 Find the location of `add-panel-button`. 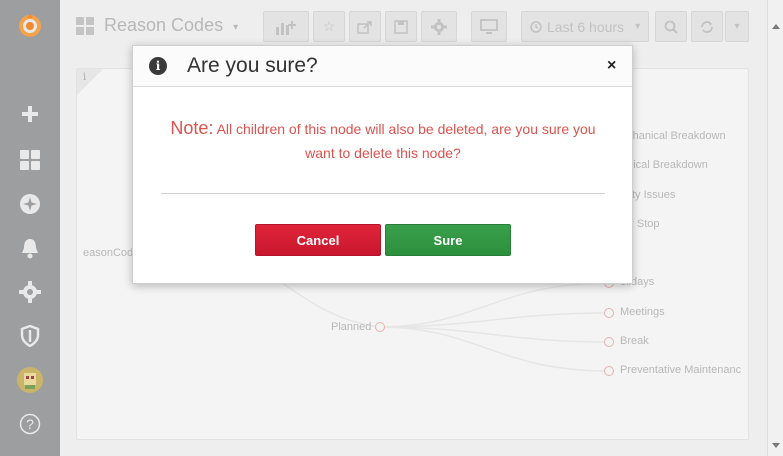

add-panel-button is located at coordinates (286, 26).